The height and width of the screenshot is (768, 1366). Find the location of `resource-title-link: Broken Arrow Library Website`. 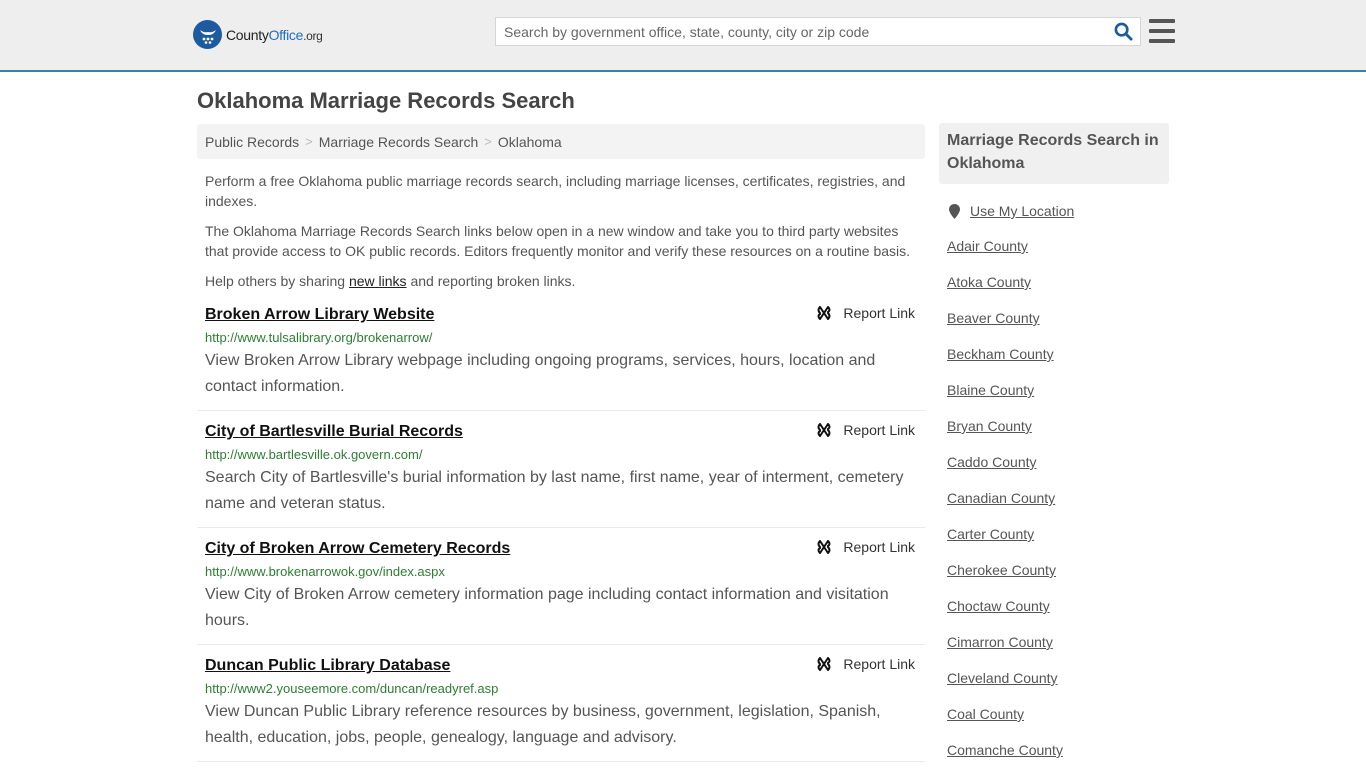

resource-title-link: Broken Arrow Library Website is located at coordinates (319, 315).